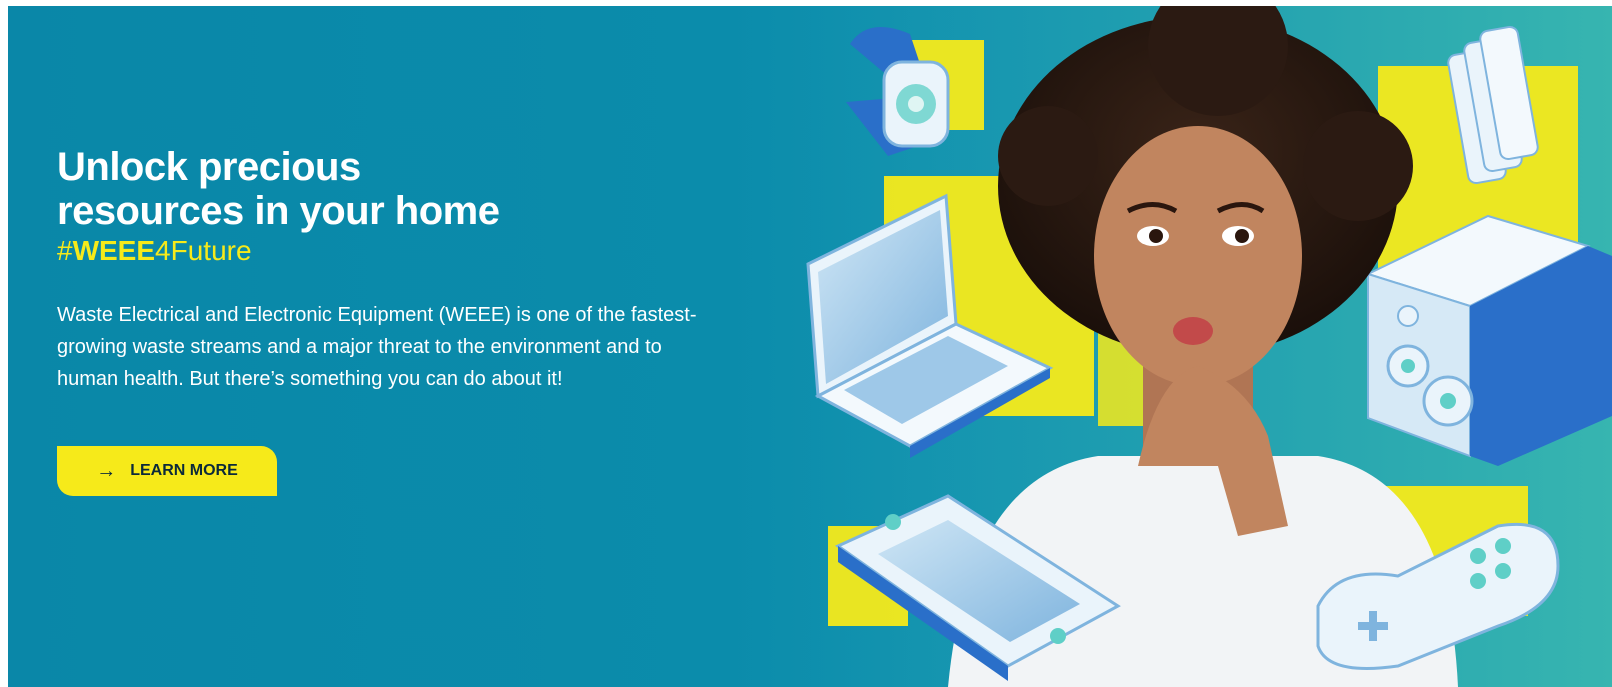  I want to click on hashtag: #WEEE4Future, so click(387, 251).